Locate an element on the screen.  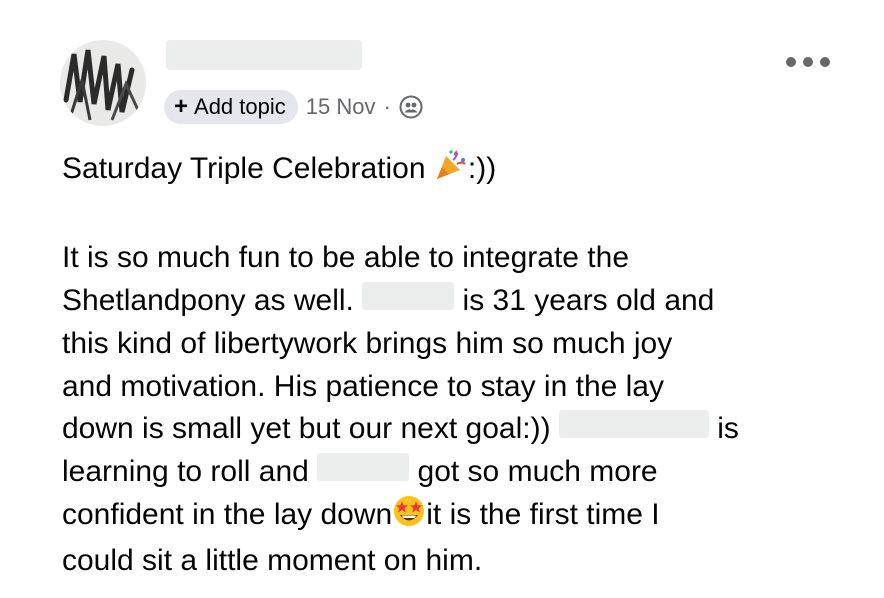
author-avatar is located at coordinates (103, 83).